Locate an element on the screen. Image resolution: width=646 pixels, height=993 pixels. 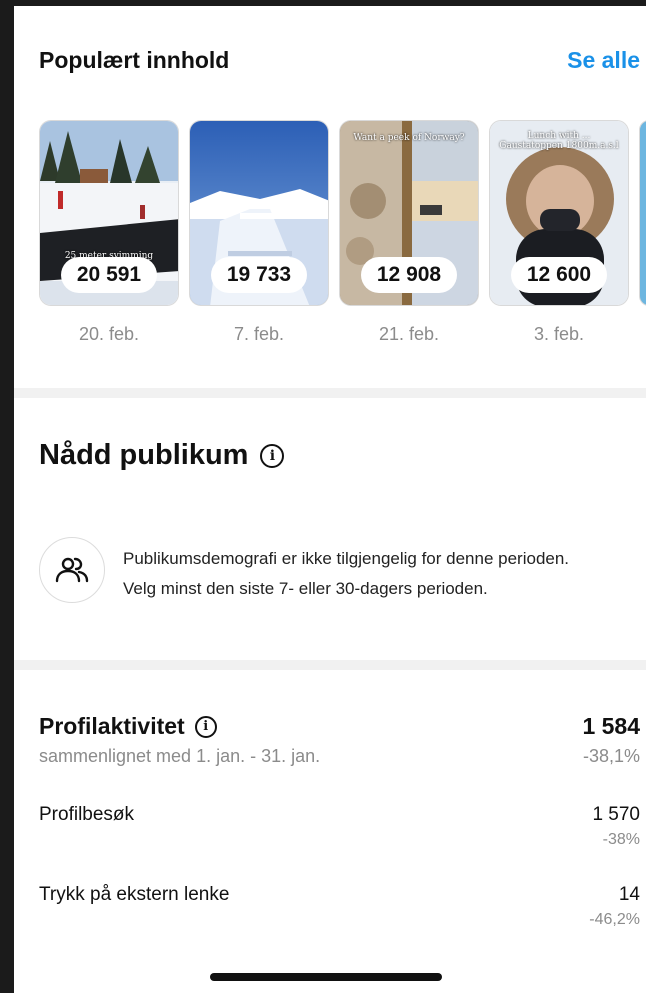
thumbnail-item: Want a peek of Norway? 12 908 is located at coordinates (409, 213).